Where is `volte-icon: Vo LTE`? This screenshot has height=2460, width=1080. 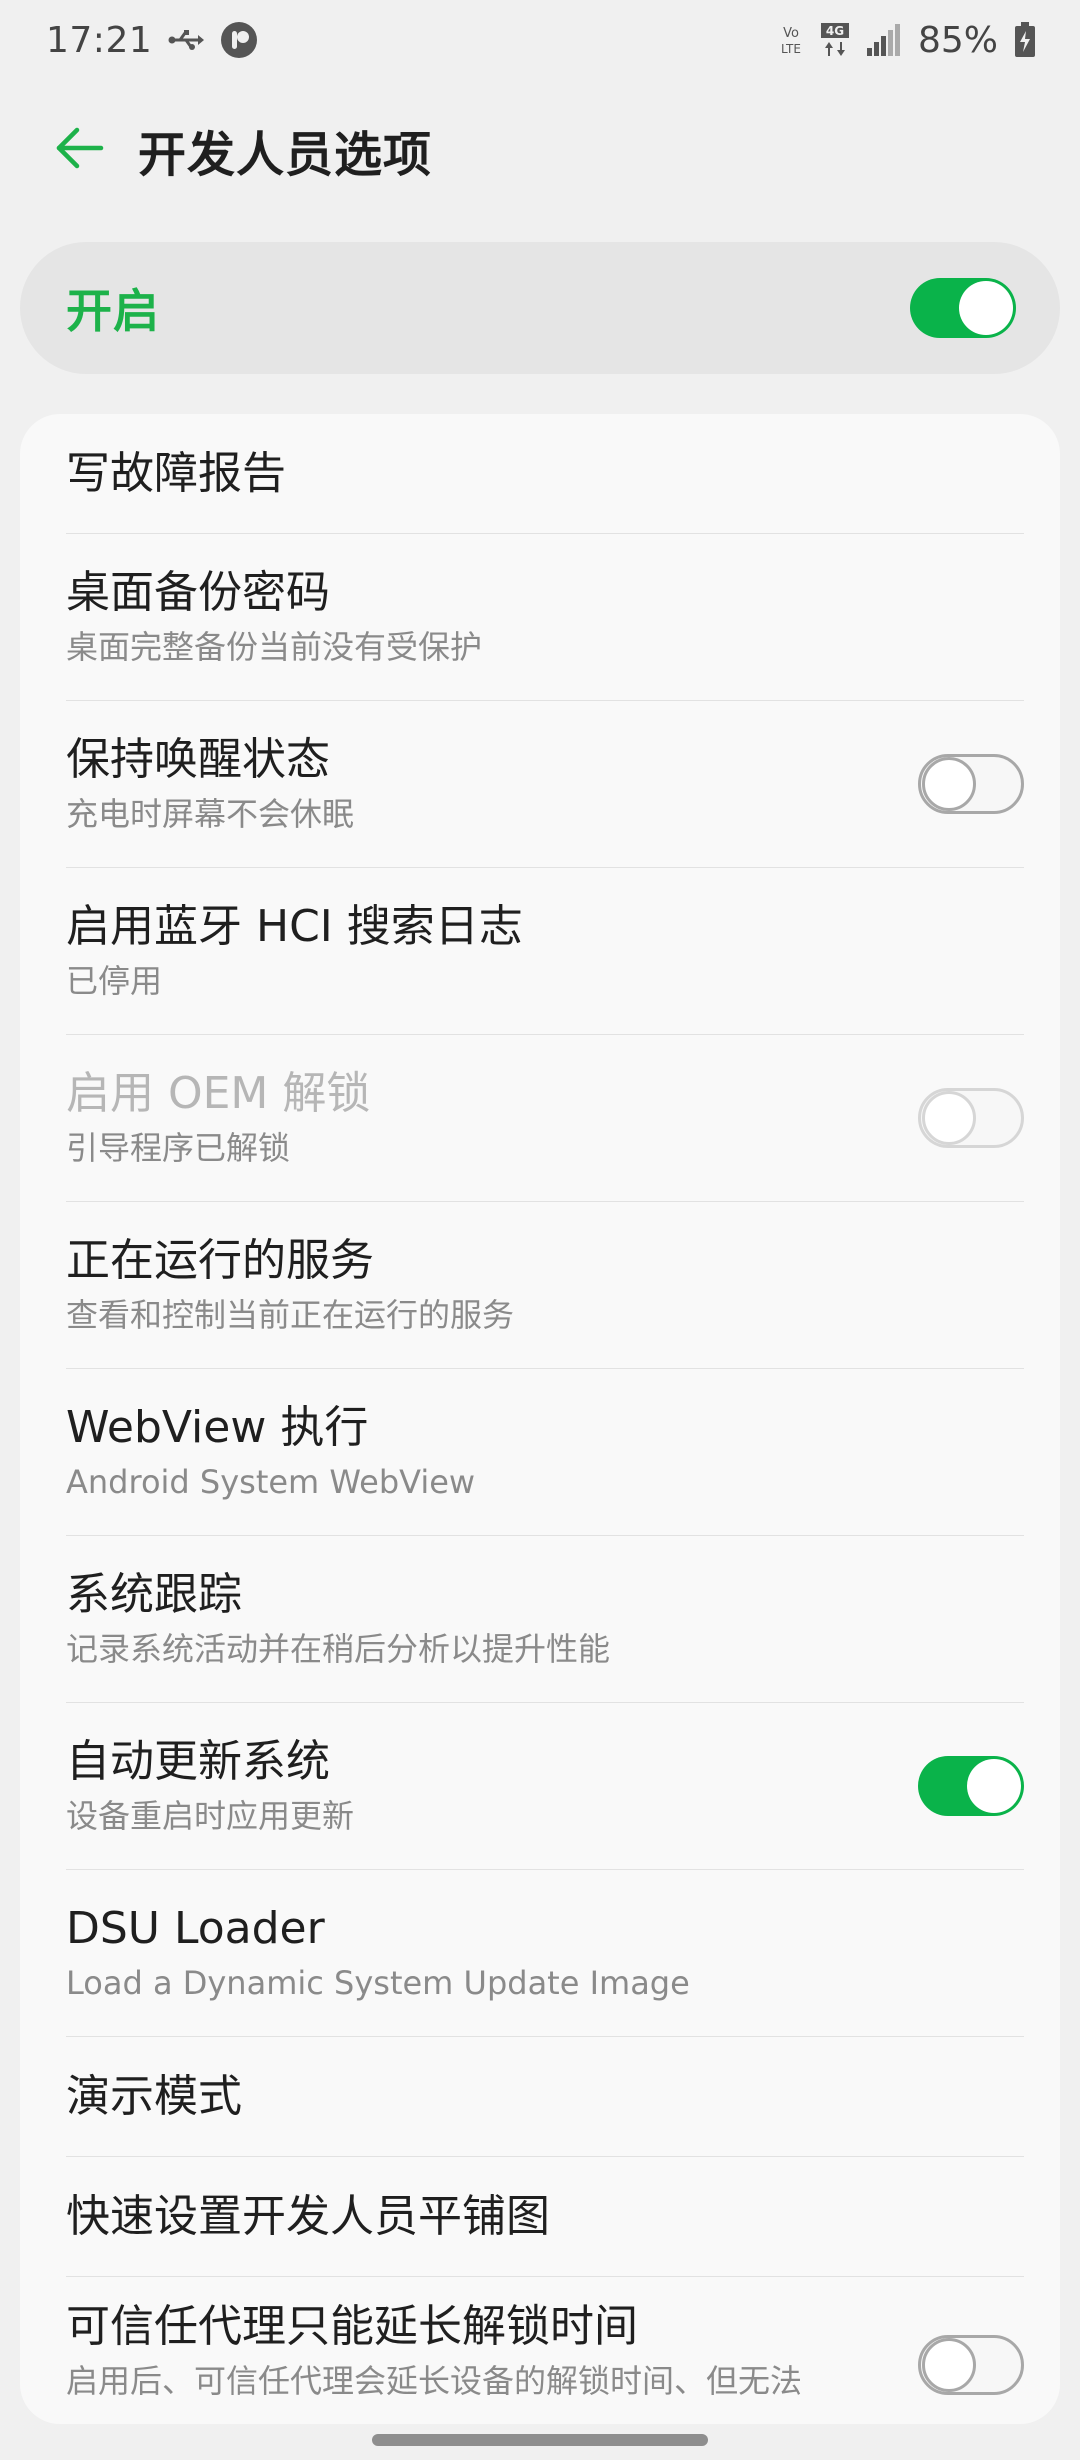 volte-icon: Vo LTE is located at coordinates (791, 40).